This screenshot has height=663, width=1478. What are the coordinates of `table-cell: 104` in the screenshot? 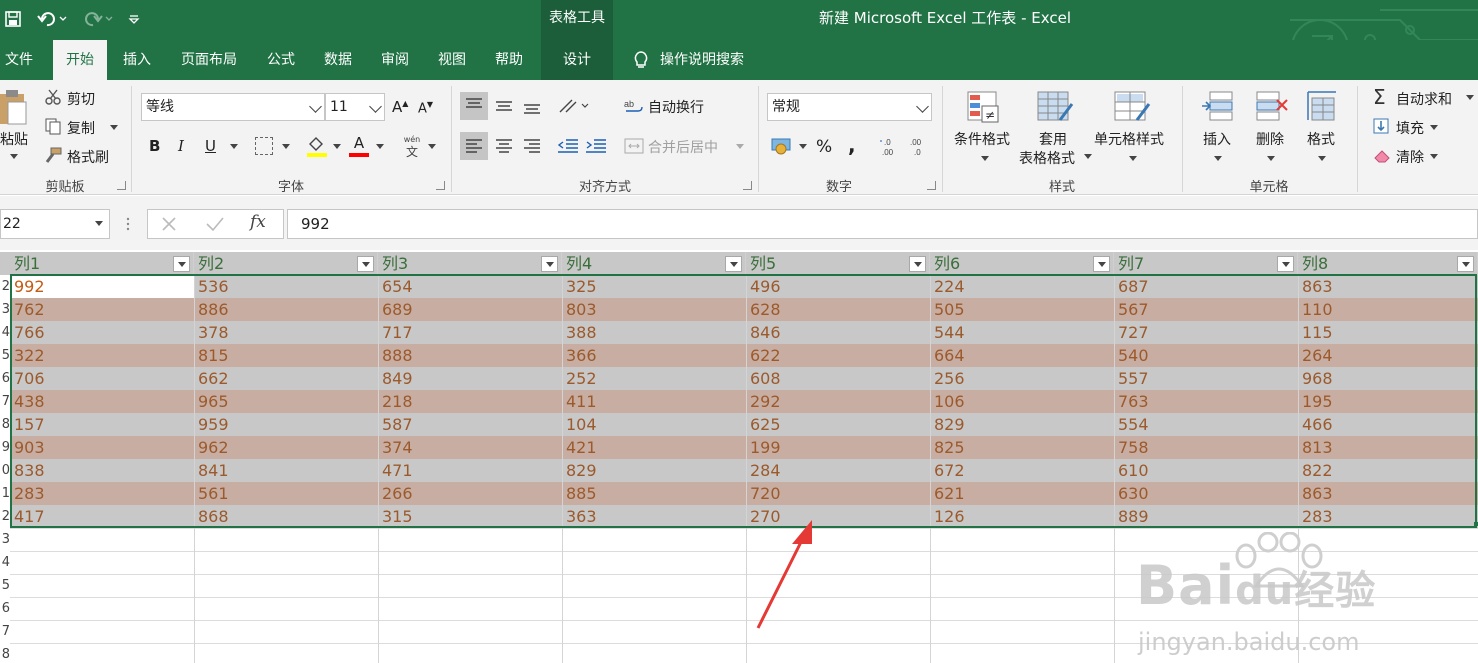 It's located at (654, 424).